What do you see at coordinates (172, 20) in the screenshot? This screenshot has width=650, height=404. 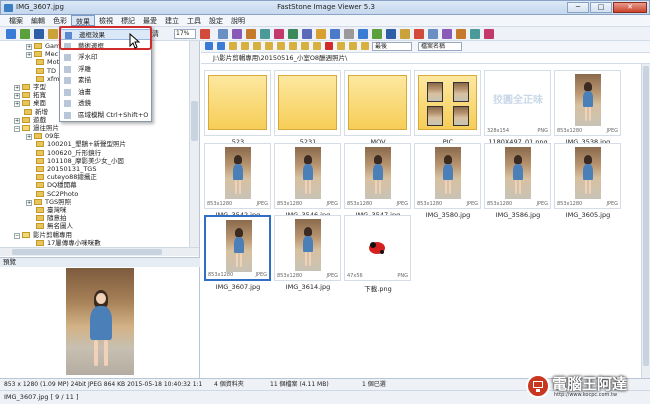 I see `menu-7: 建立` at bounding box center [172, 20].